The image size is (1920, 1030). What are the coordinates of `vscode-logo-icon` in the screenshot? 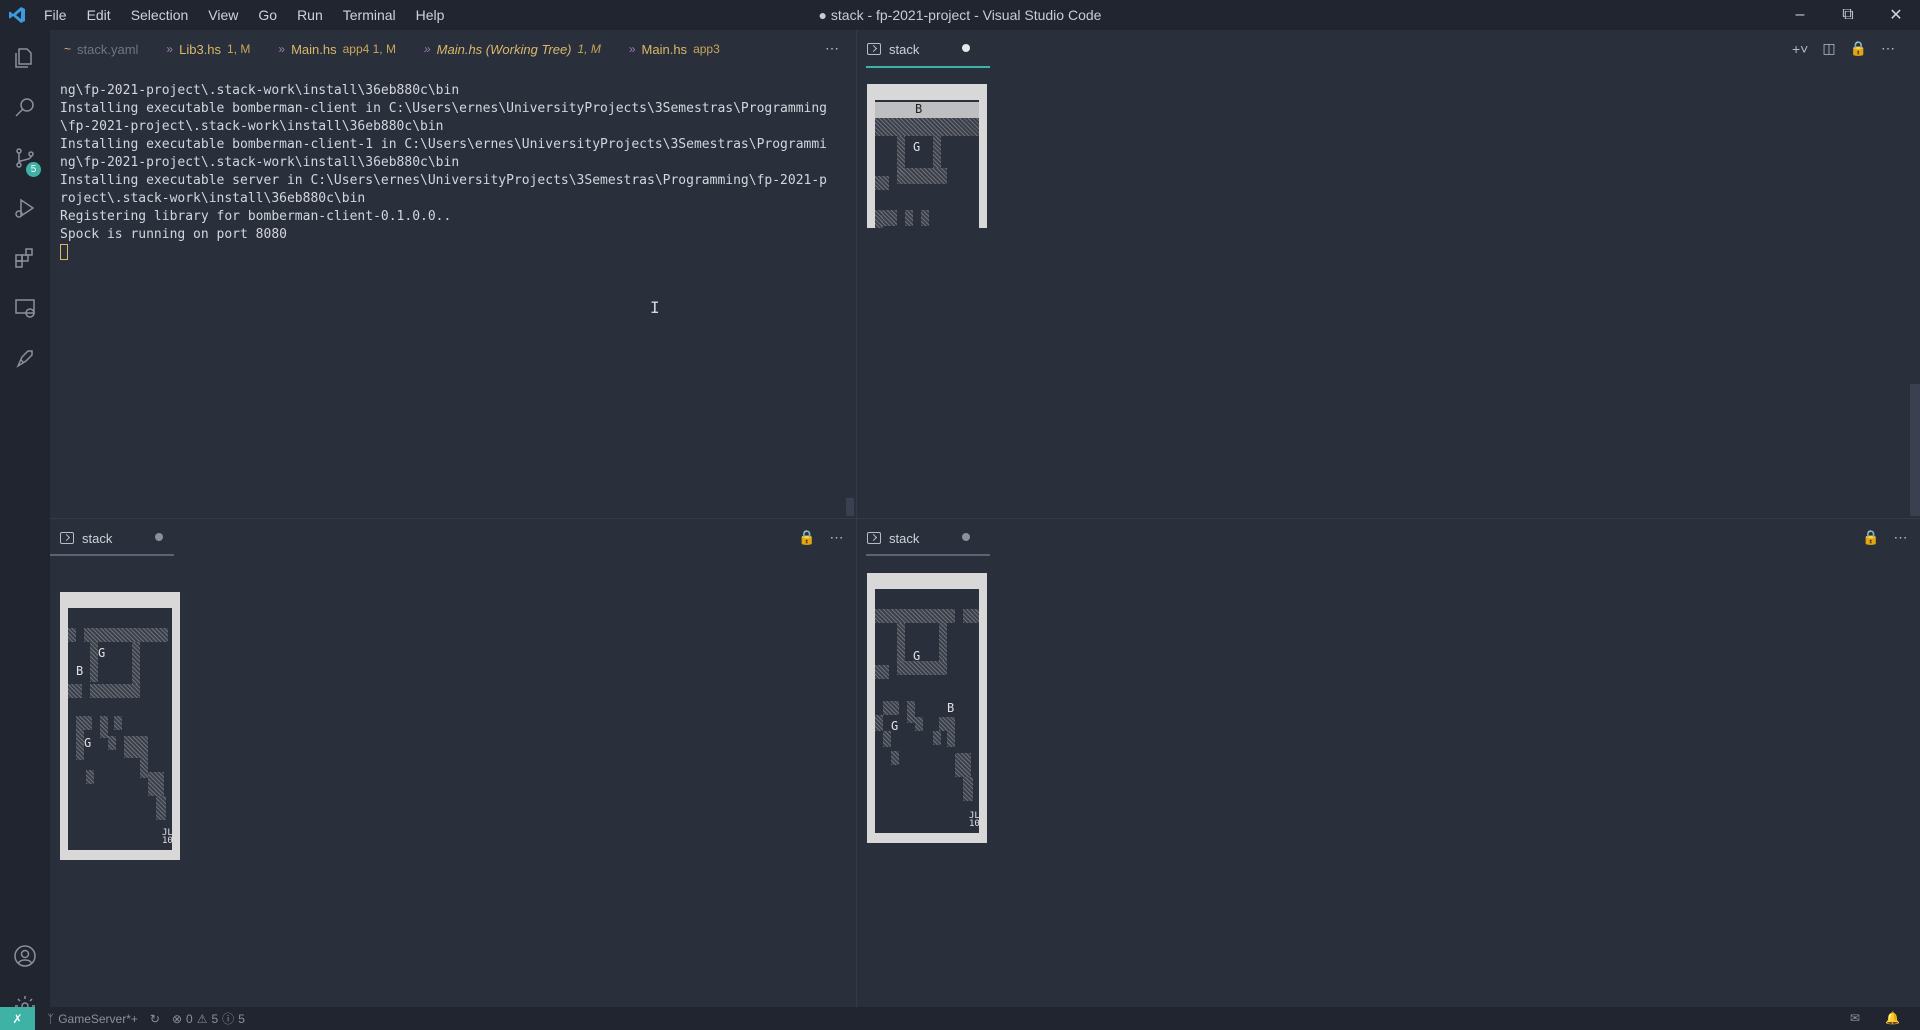 It's located at (17, 15).